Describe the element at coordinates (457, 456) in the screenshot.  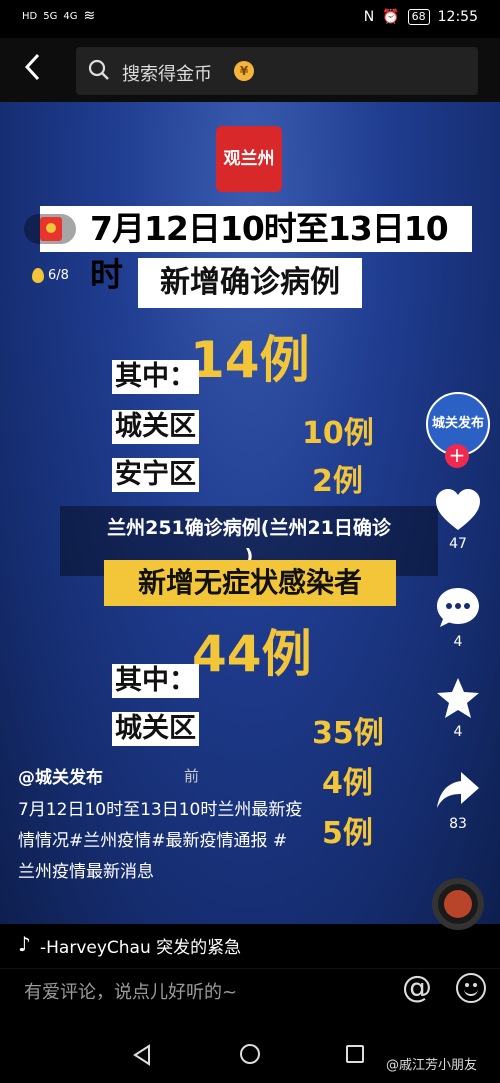
I see `follow-button: +` at that location.